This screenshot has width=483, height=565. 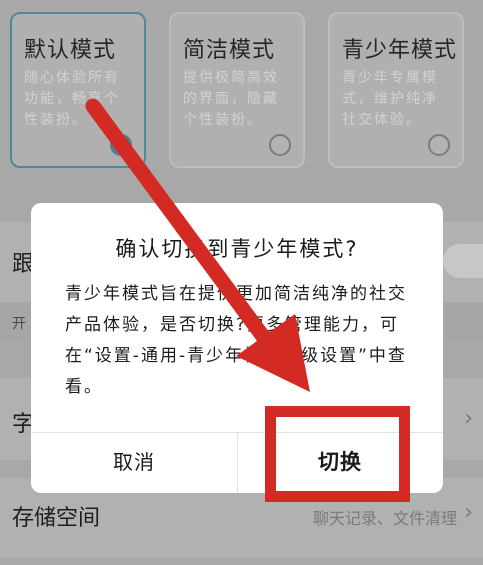 I want to click on cancel-button: 取消, so click(x=134, y=462).